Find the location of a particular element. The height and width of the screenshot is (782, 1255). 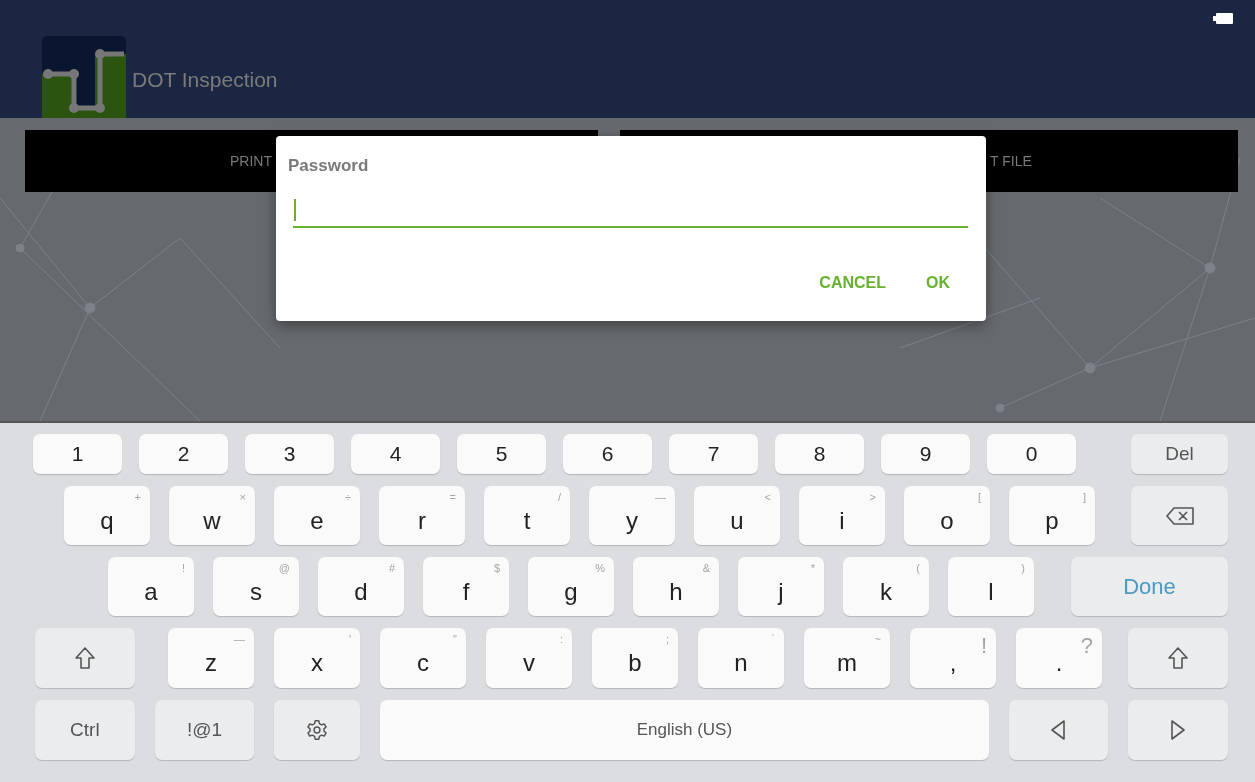

key-hint: > is located at coordinates (872, 497).